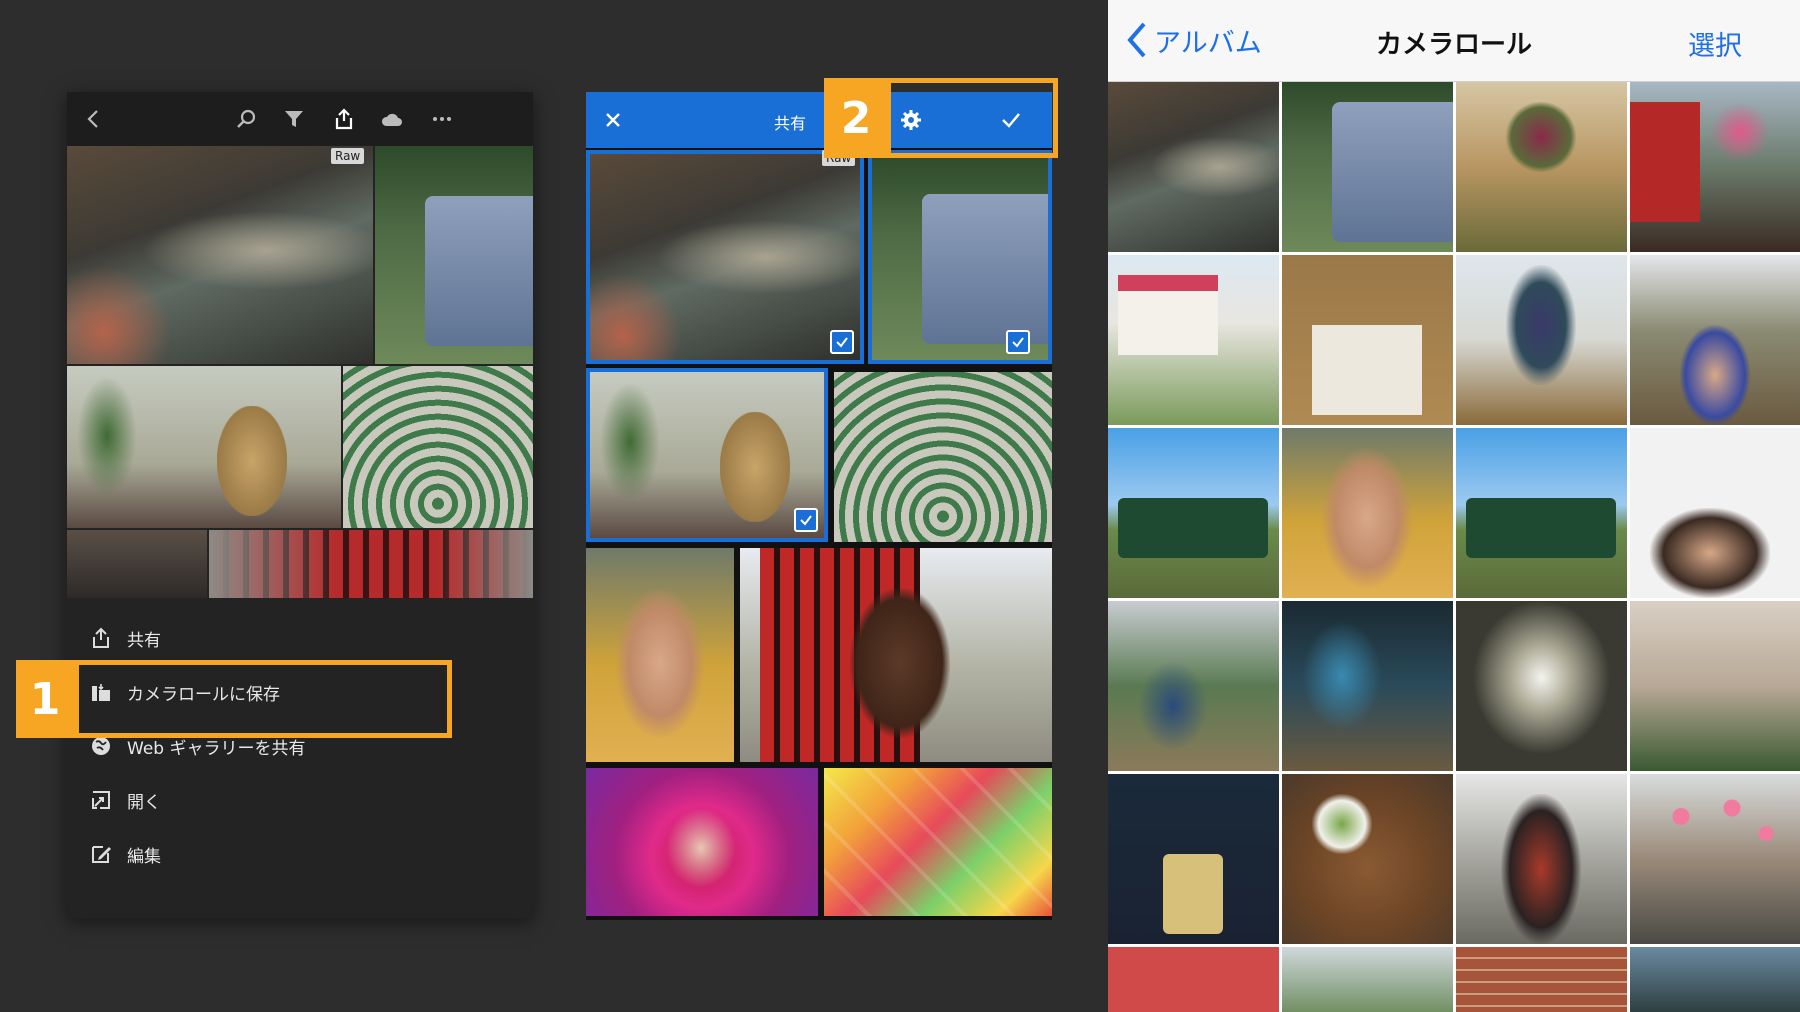 This screenshot has width=1800, height=1012. Describe the element at coordinates (1193, 340) in the screenshot. I see `thumb-house-bike` at that location.